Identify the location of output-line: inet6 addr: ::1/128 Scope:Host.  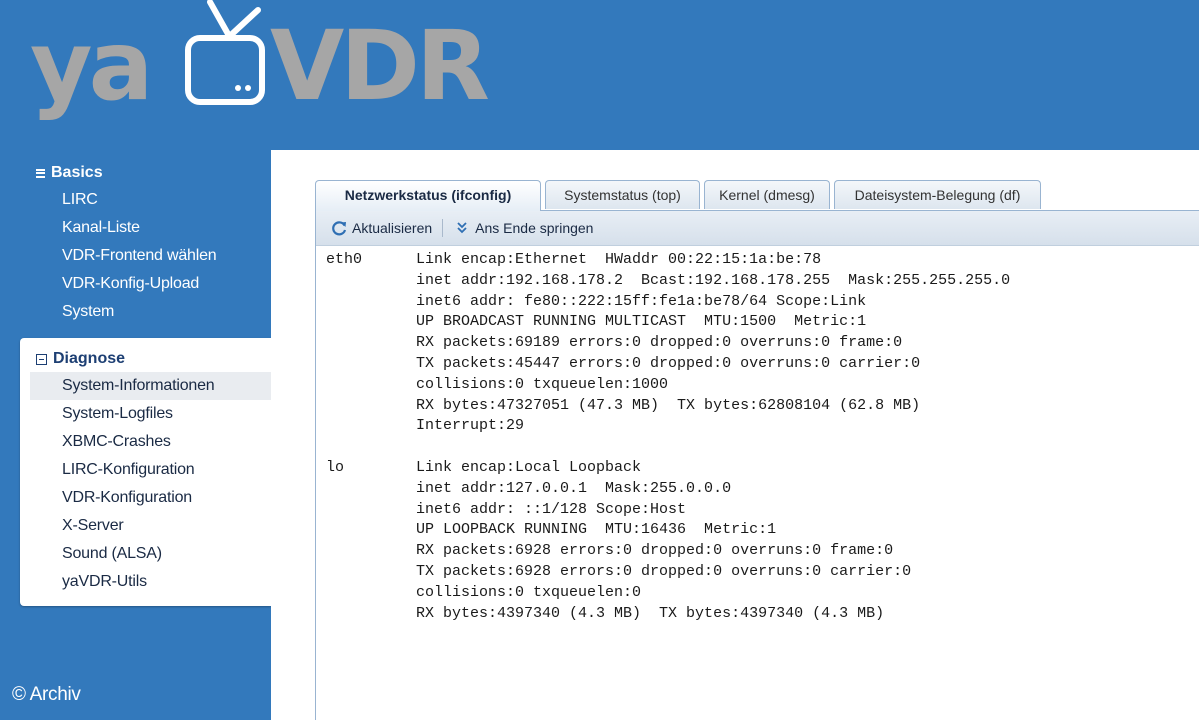
(506, 509).